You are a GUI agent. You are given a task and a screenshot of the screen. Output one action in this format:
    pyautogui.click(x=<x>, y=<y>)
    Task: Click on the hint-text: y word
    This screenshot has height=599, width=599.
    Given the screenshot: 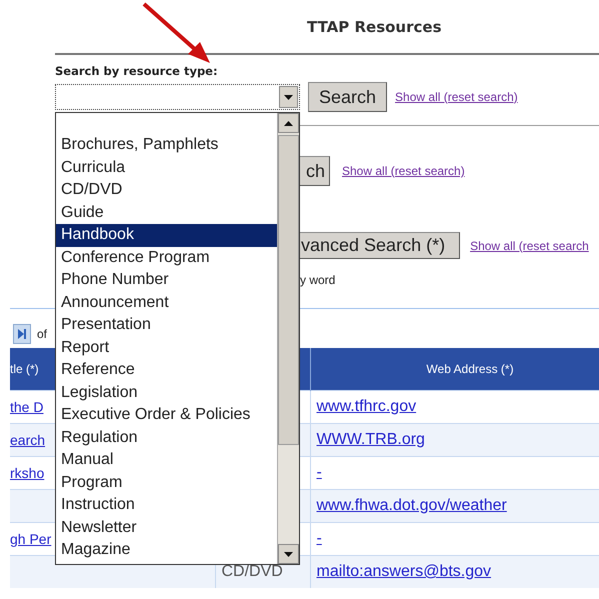 What is the action you would take?
    pyautogui.click(x=318, y=280)
    